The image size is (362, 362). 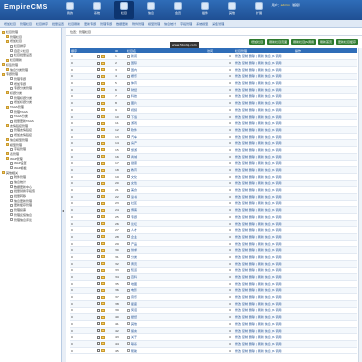 I want to click on category-link: 教育, so click(x=133, y=170).